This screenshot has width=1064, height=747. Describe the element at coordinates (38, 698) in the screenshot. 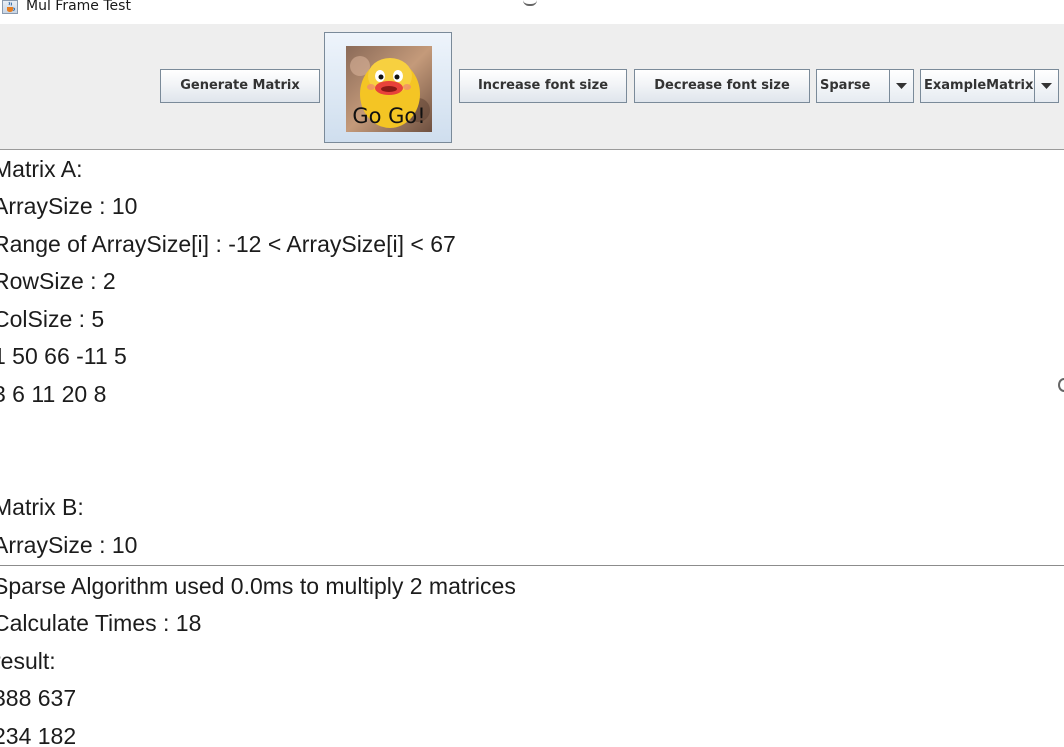

I see `text-line: 388 637` at that location.